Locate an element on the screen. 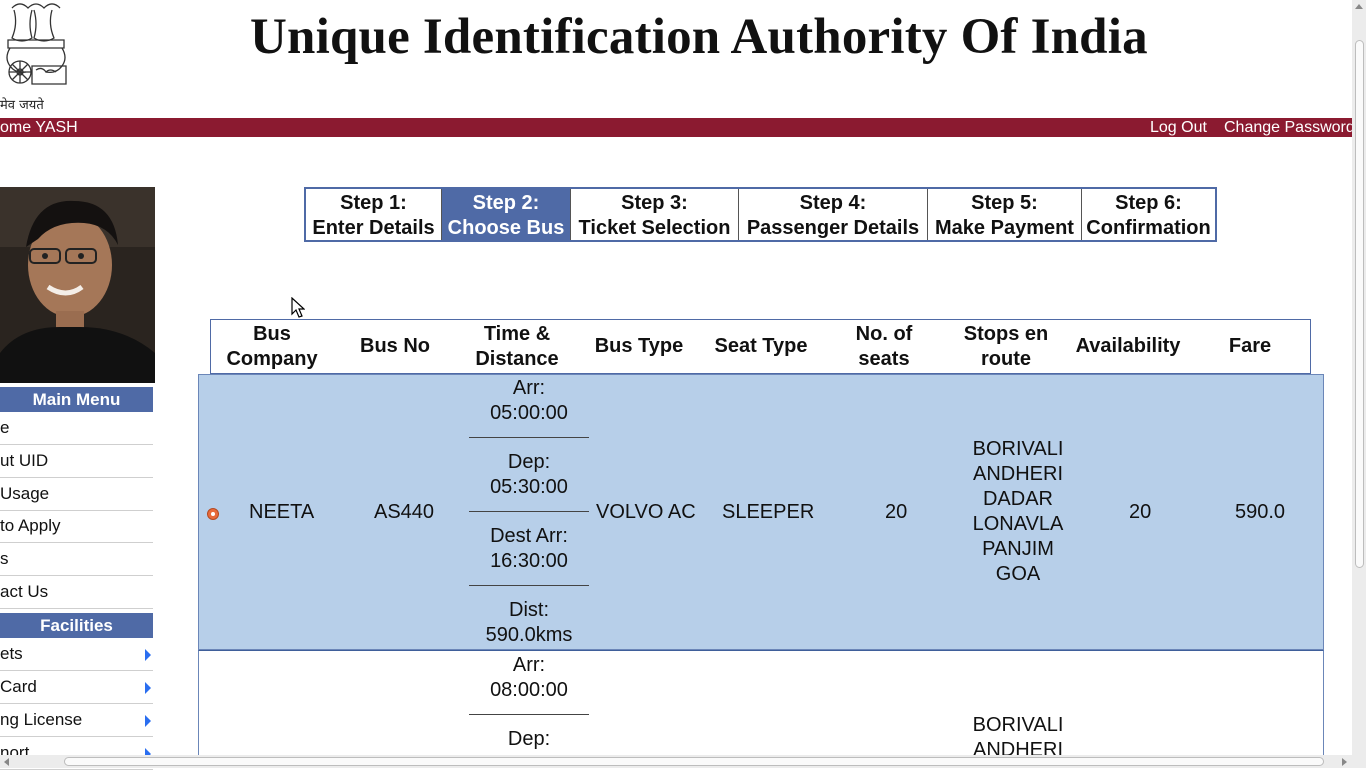  site-title: Unique Identification Authority Of India is located at coordinates (699, 37).